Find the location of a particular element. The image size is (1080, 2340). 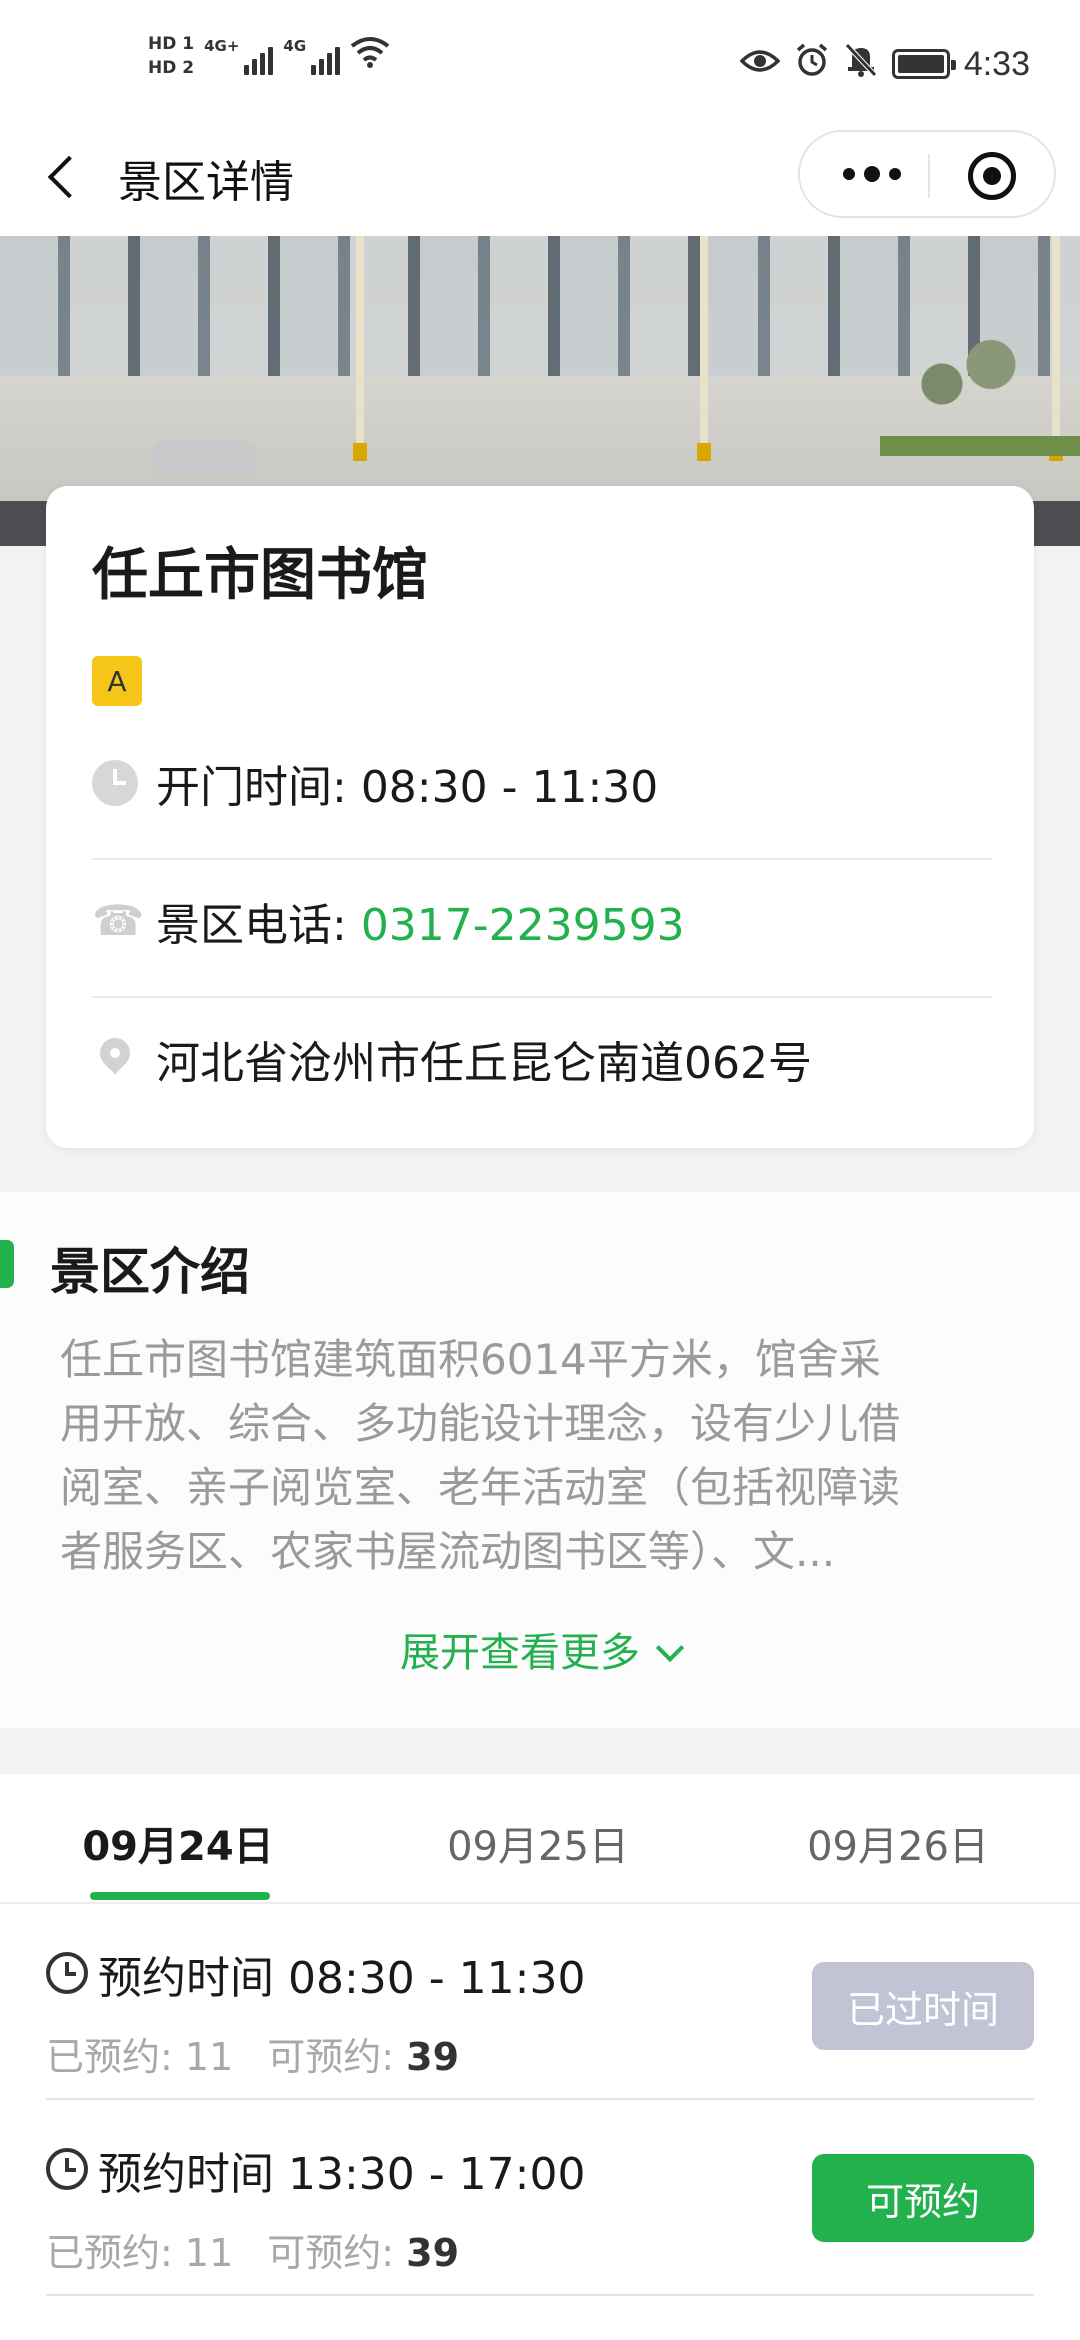

phone-icon is located at coordinates (118, 920).